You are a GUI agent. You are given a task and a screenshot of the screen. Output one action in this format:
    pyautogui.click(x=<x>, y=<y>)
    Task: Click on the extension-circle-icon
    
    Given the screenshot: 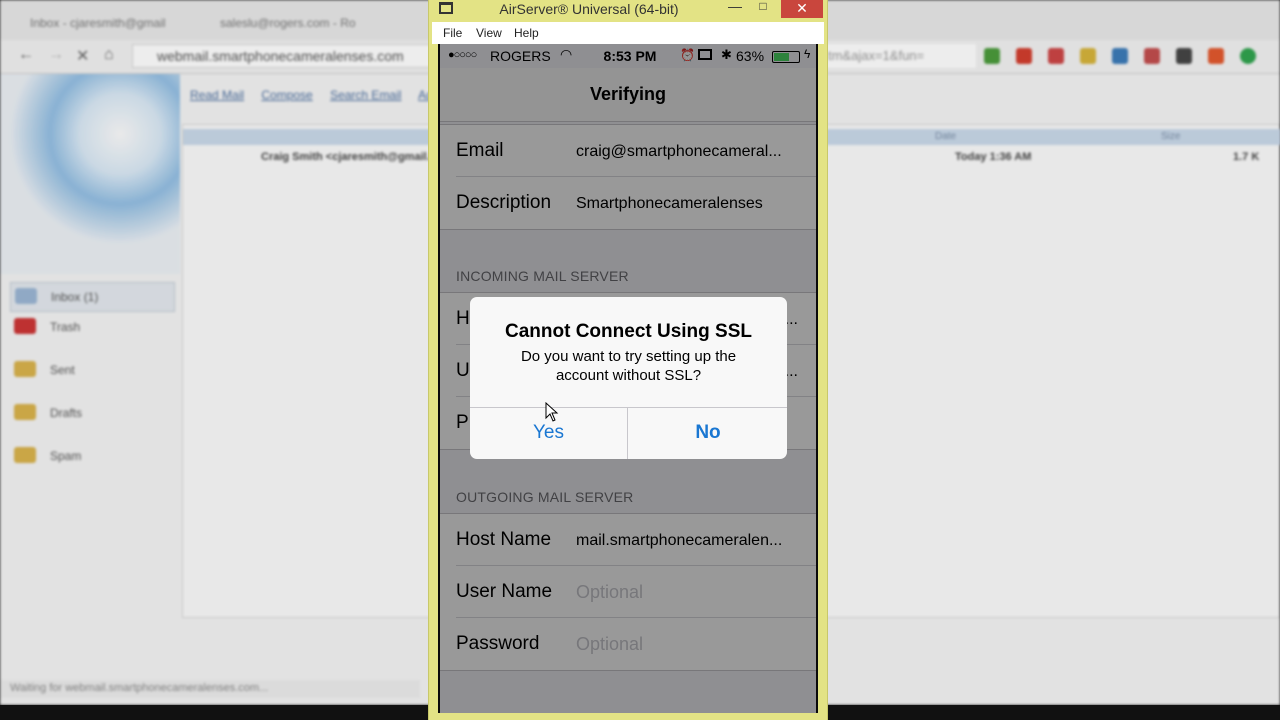 What is the action you would take?
    pyautogui.click(x=1248, y=56)
    